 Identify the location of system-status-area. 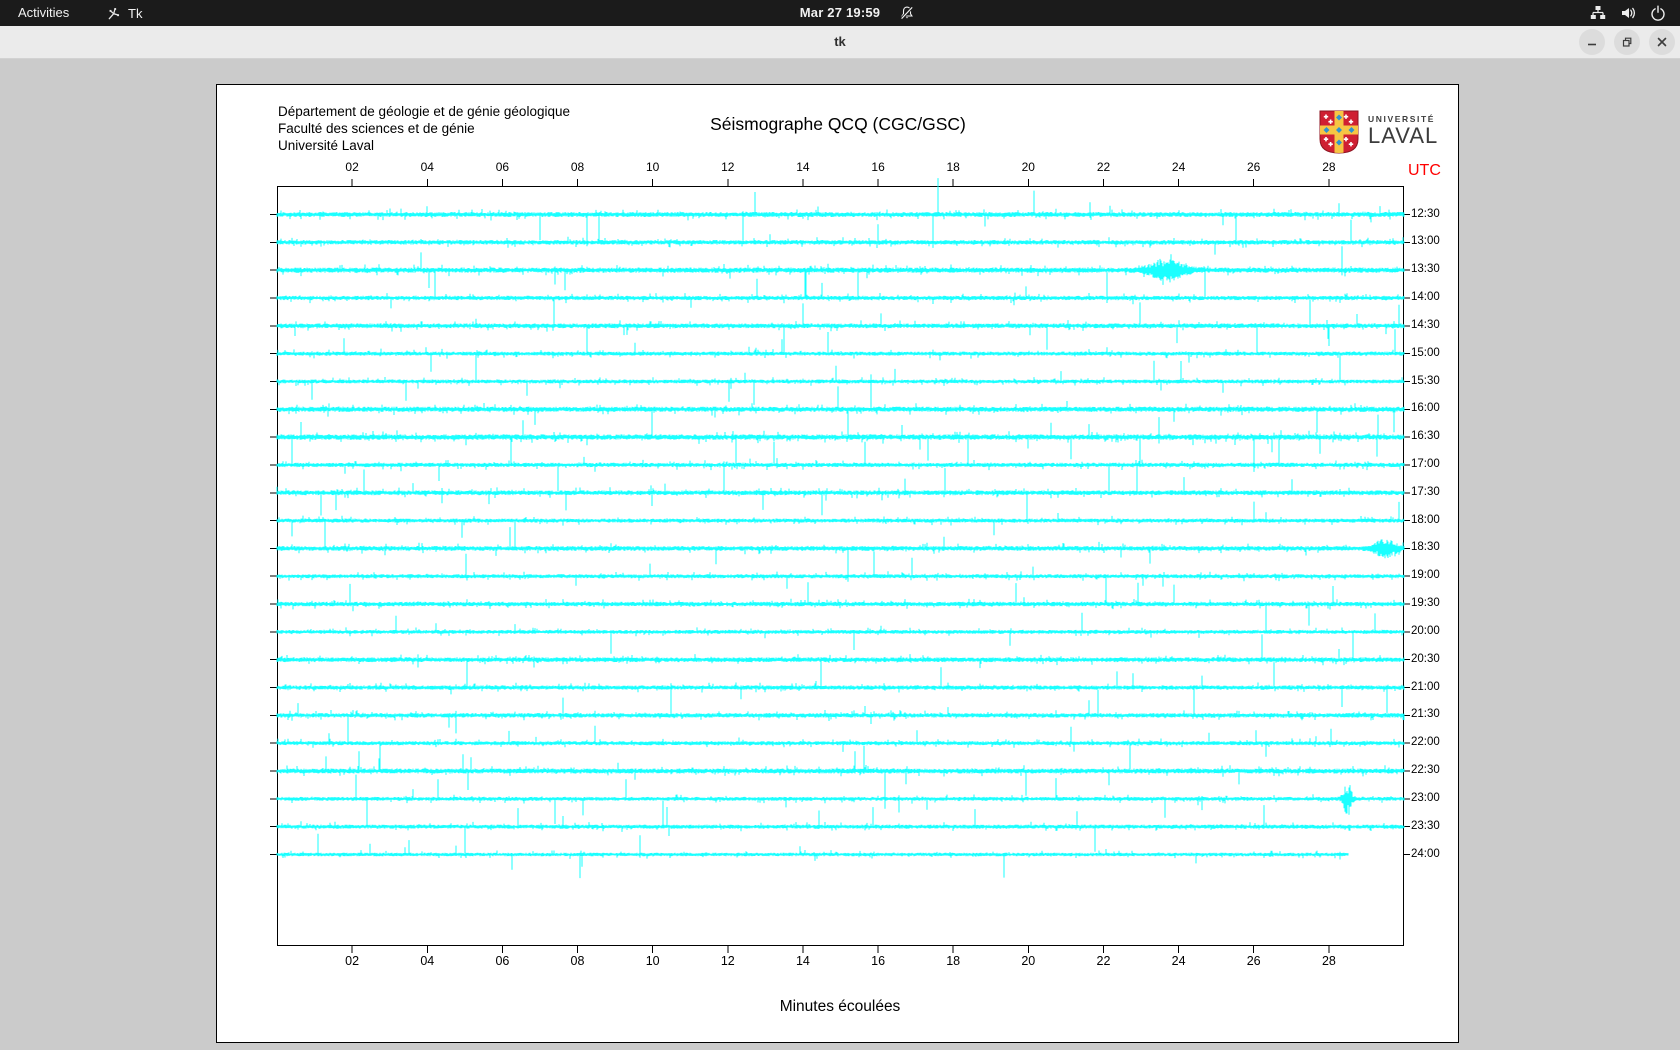
(1628, 13).